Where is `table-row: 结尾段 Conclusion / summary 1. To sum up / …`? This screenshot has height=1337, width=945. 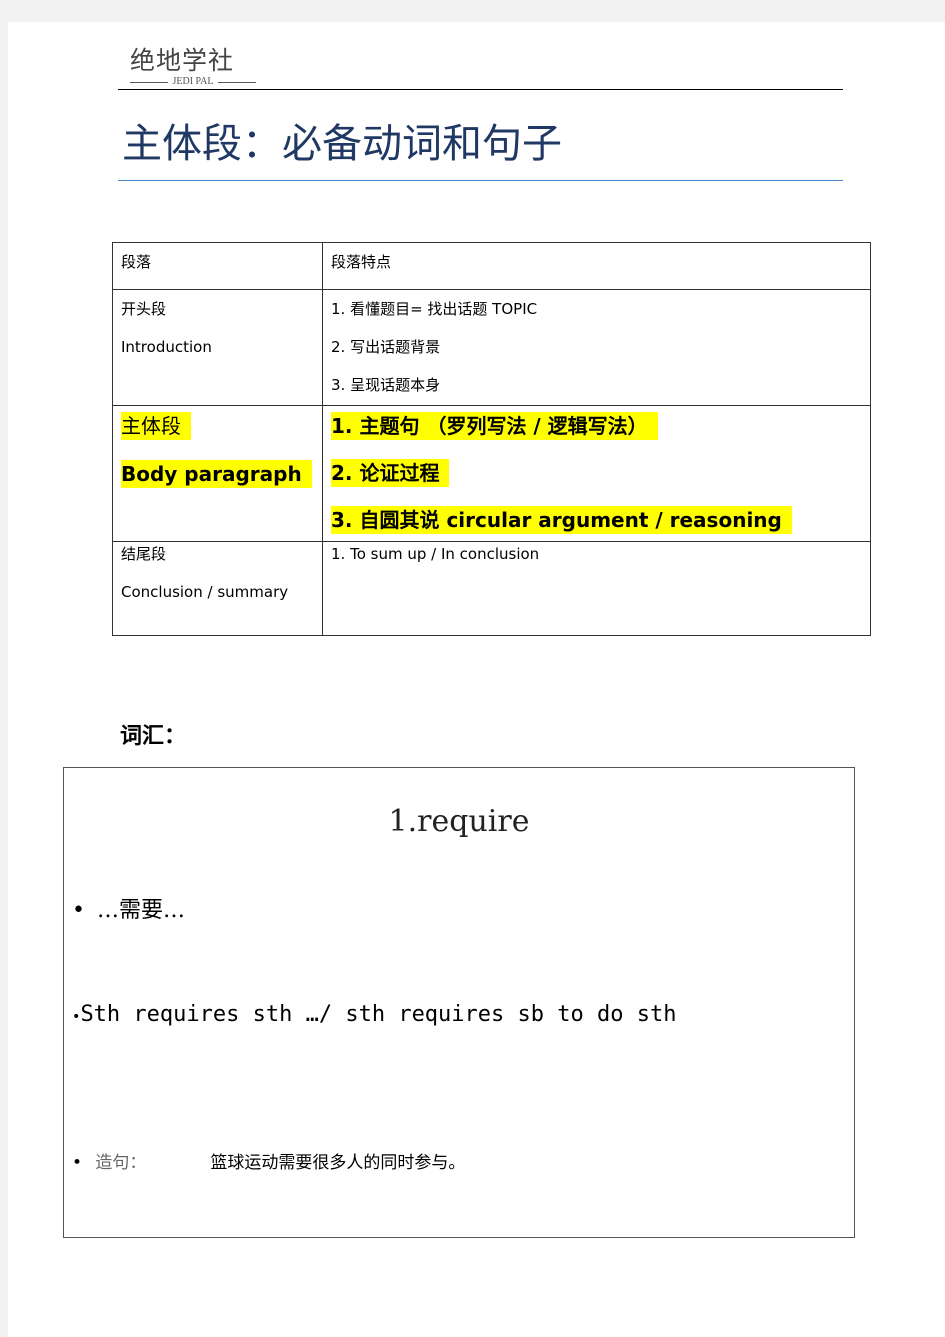
table-row: 结尾段 Conclusion / summary 1. To sum up / … is located at coordinates (491, 588).